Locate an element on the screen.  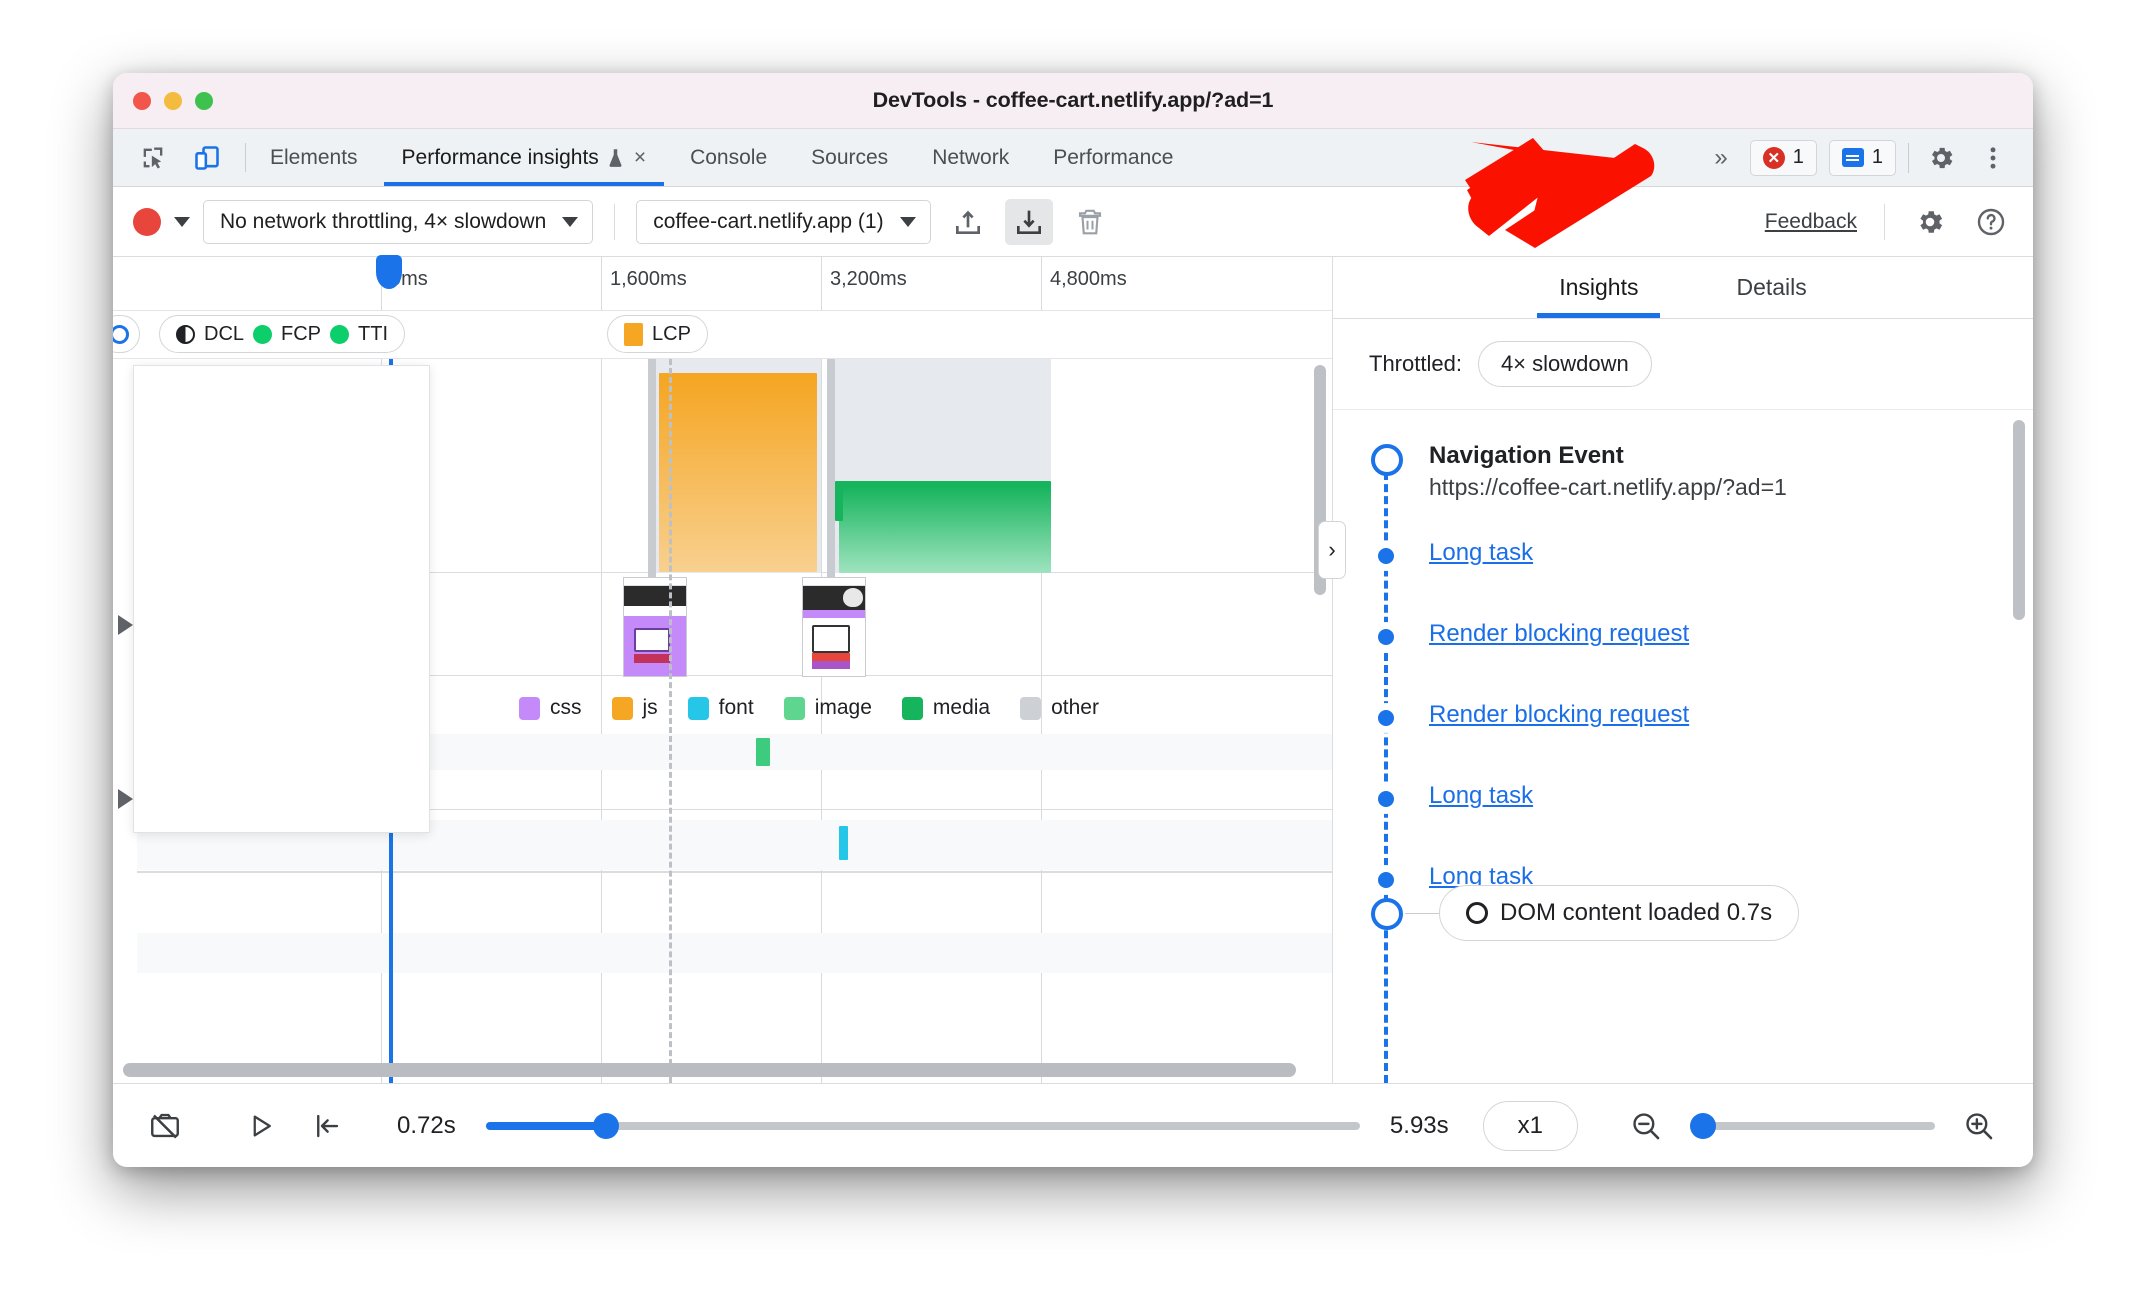
tab-performance-insights: Performance insights × is located at coordinates (524, 157).